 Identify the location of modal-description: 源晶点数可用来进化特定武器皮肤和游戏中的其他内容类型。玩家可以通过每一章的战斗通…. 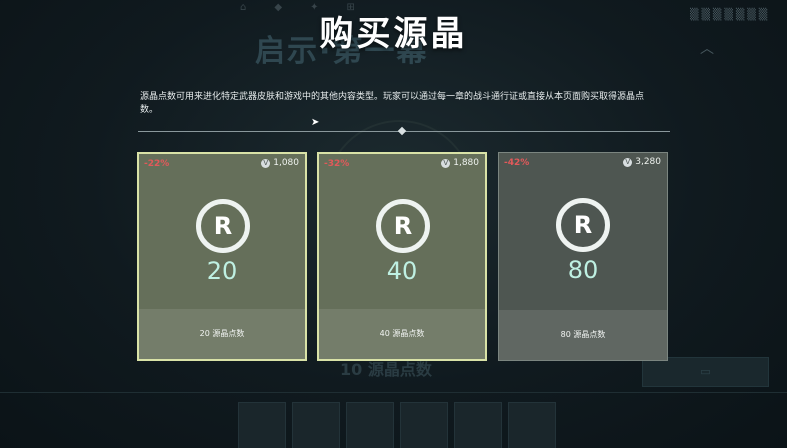
(392, 103).